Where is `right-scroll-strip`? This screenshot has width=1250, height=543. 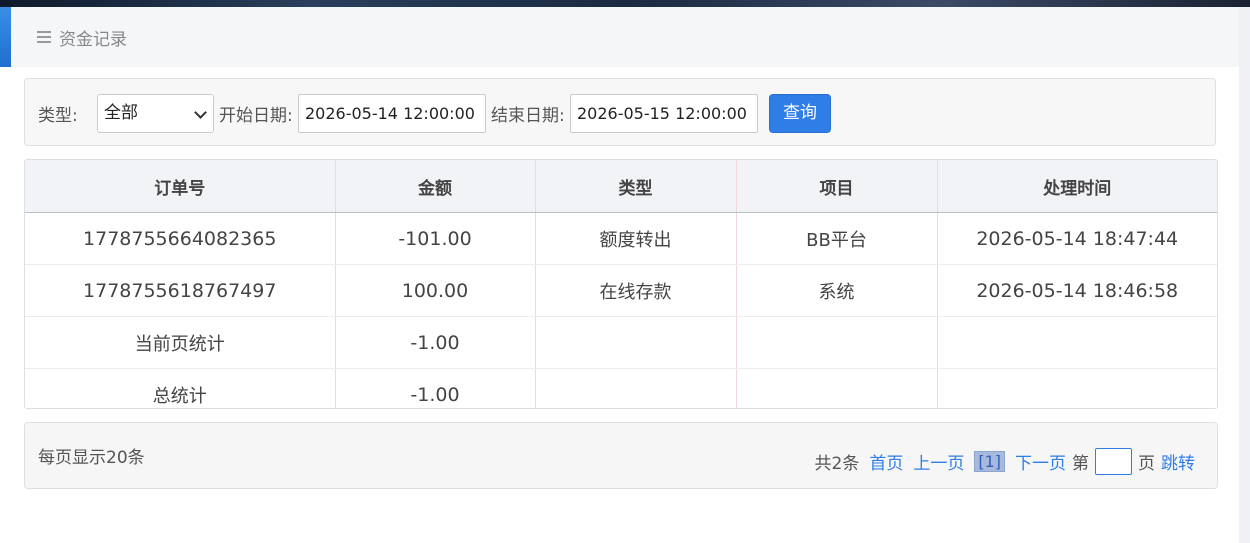 right-scroll-strip is located at coordinates (1244, 275).